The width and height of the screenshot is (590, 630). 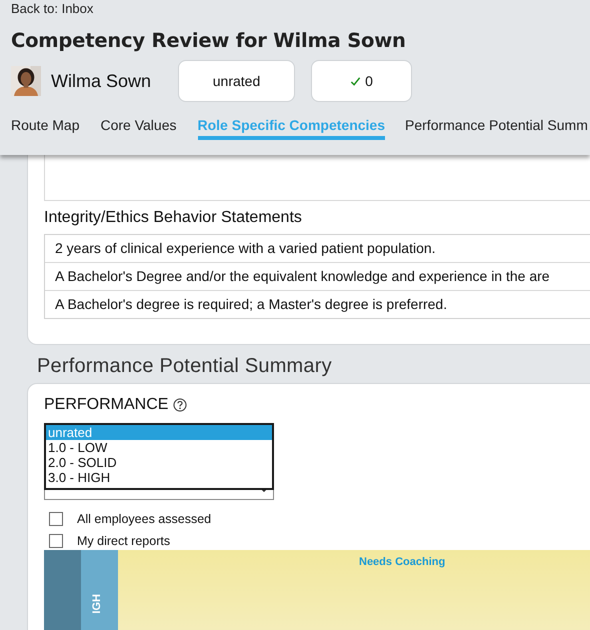 What do you see at coordinates (209, 41) in the screenshot?
I see `page-title: Competency Review for Wilma Sown` at bounding box center [209, 41].